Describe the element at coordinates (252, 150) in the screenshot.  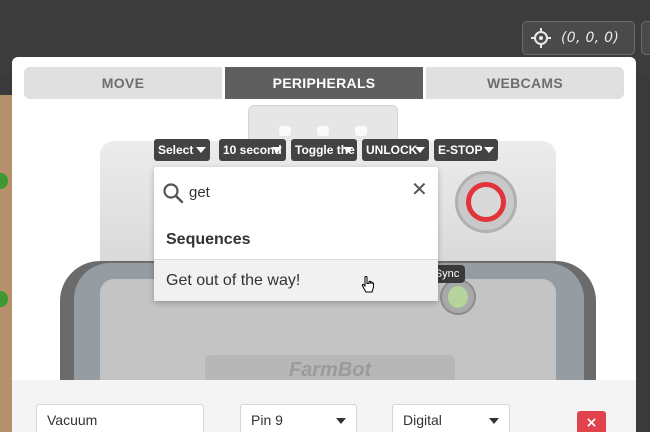
I see `duration-dropdown: 10 second` at that location.